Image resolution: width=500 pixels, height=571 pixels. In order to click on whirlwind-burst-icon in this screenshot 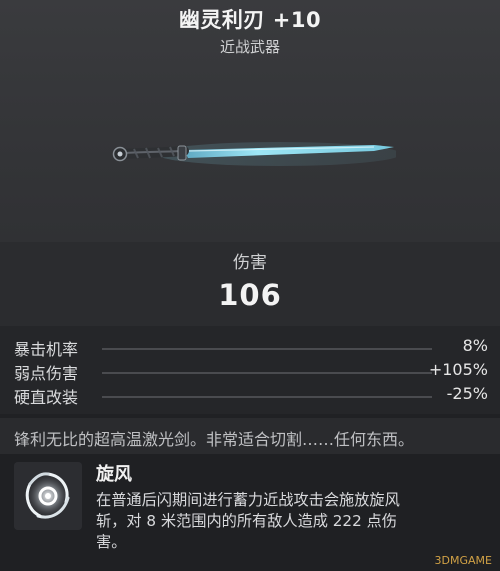, I will do `click(48, 496)`.